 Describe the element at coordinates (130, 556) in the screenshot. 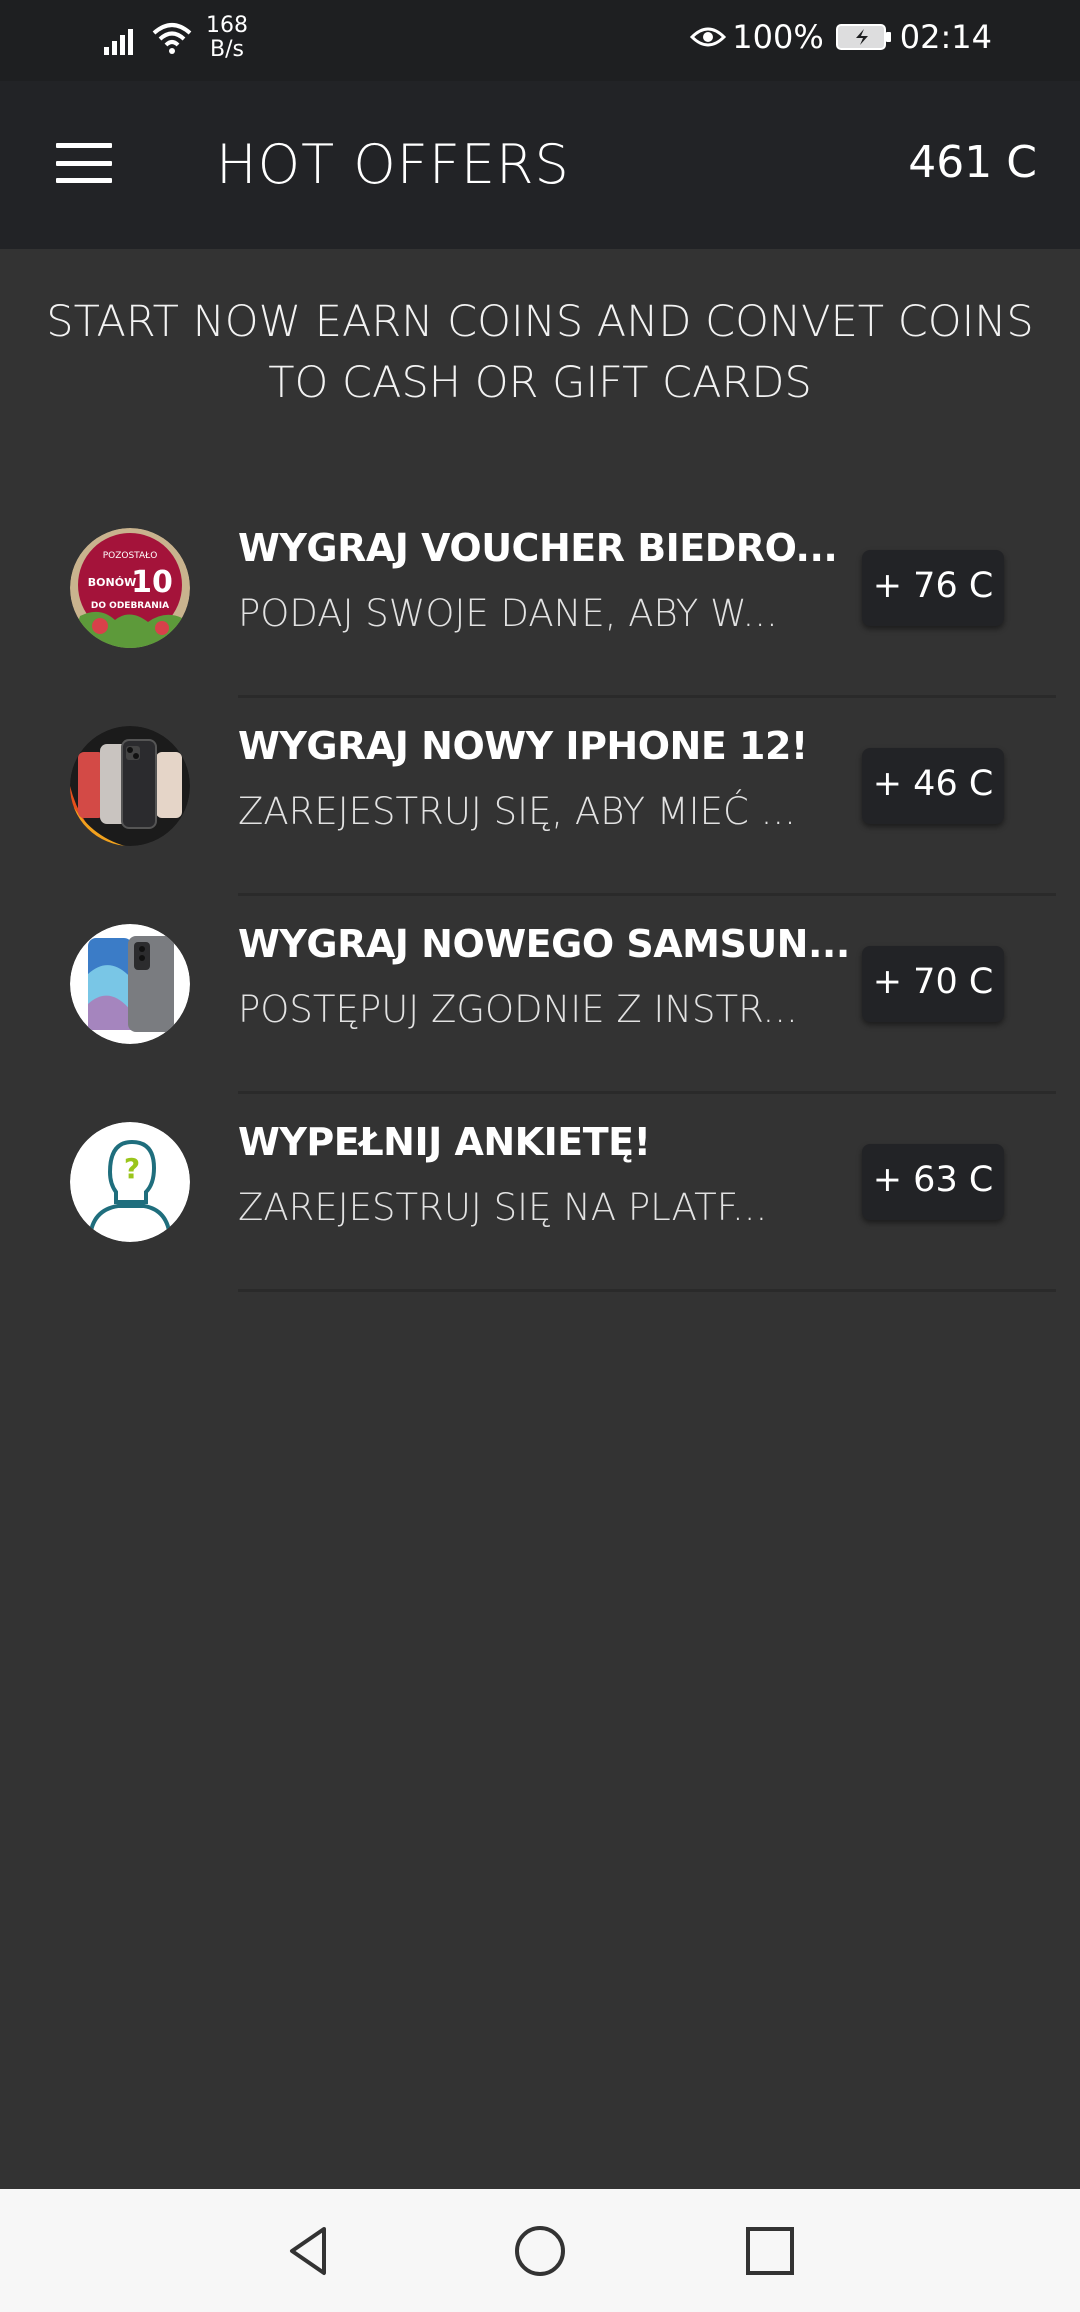

I see `svg-text: POZOSTAŁO` at that location.